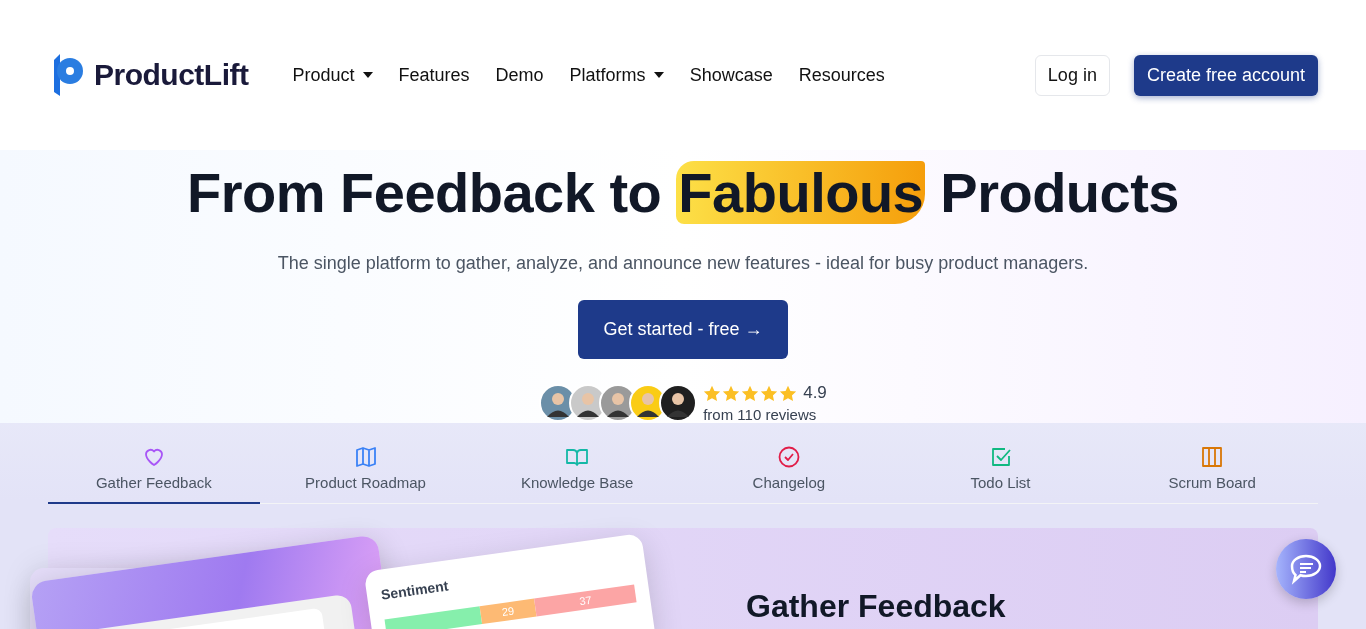  I want to click on nav-link: Demo, so click(519, 75).